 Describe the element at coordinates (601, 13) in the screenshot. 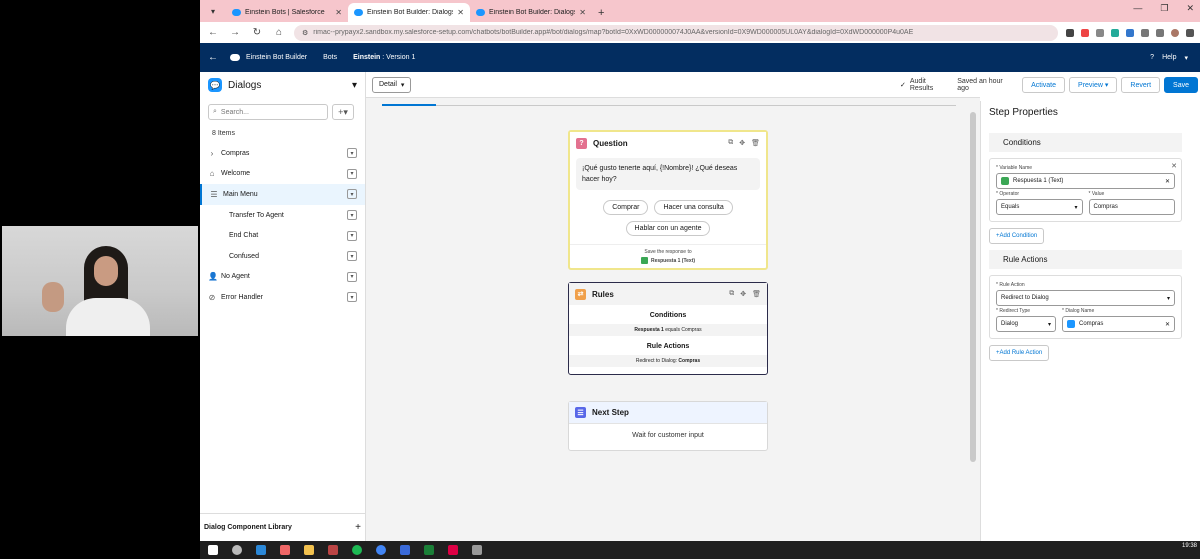

I see `new-tab-button: +` at that location.